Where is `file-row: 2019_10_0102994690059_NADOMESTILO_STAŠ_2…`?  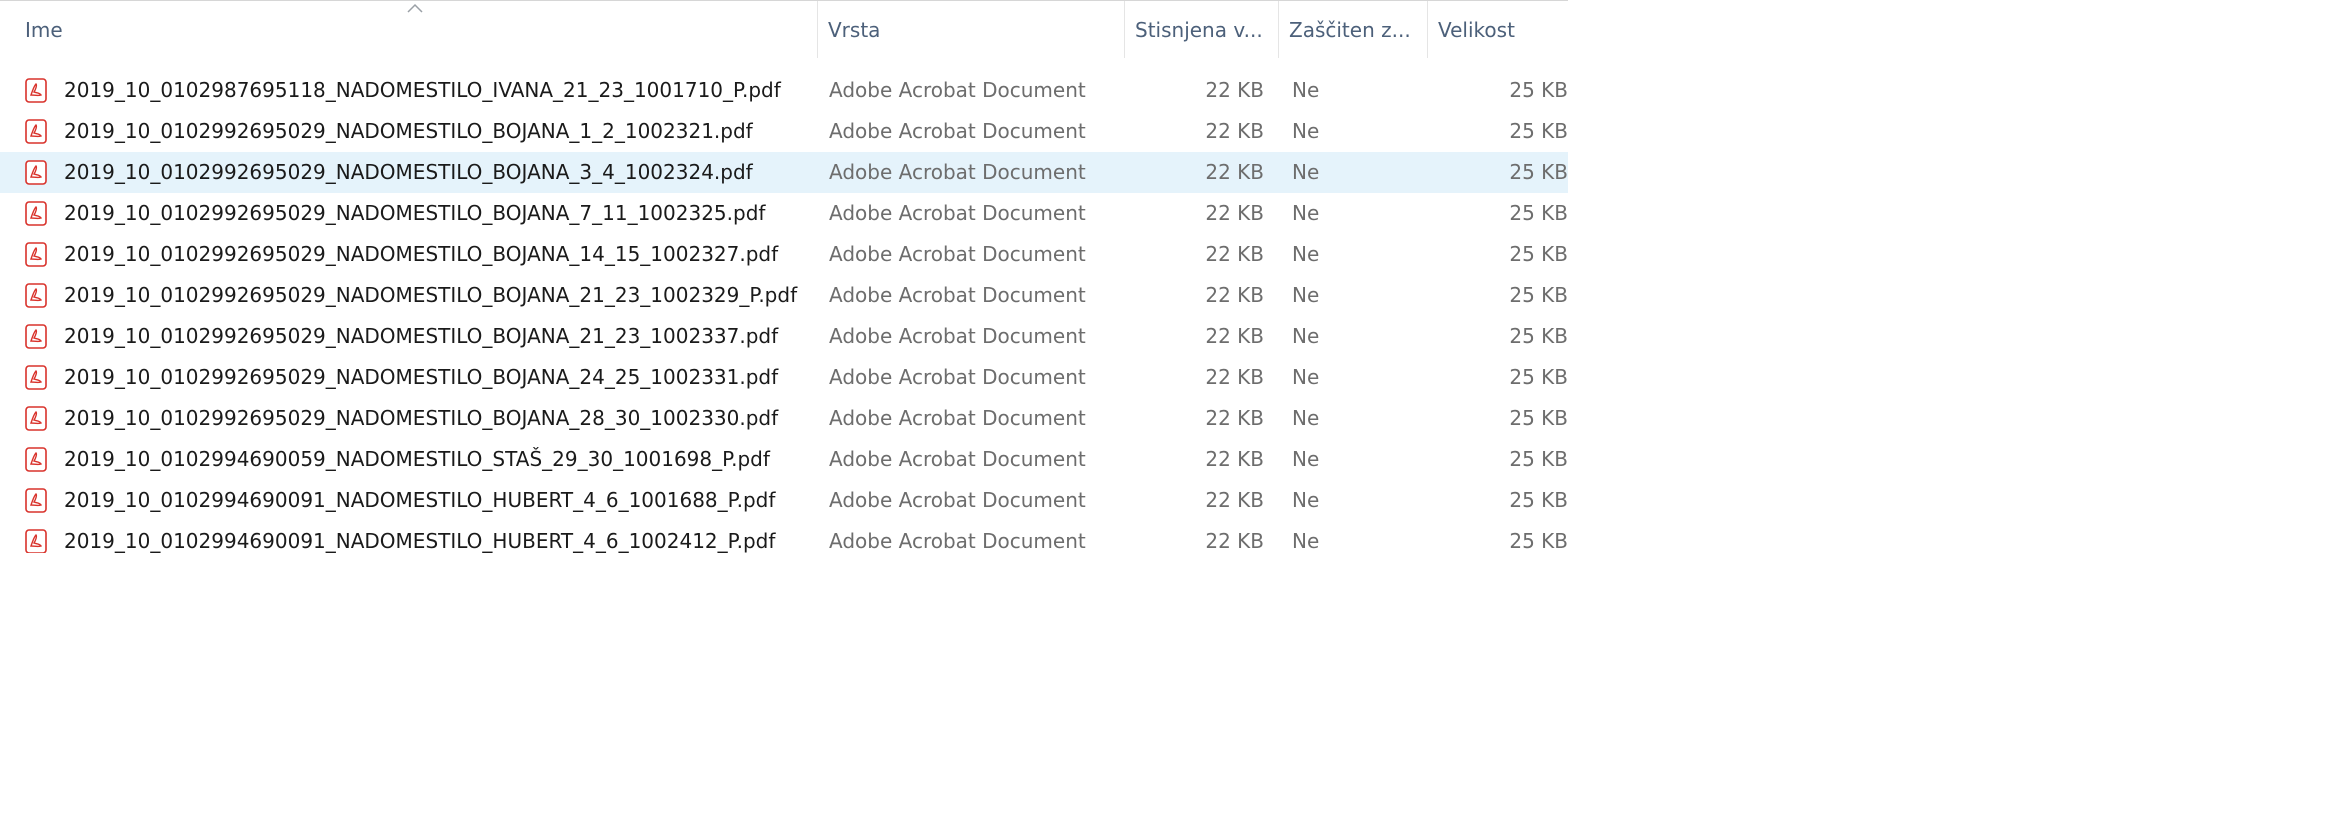
file-row: 2019_10_0102994690059_NADOMESTILO_STAŠ_2… is located at coordinates (784, 459).